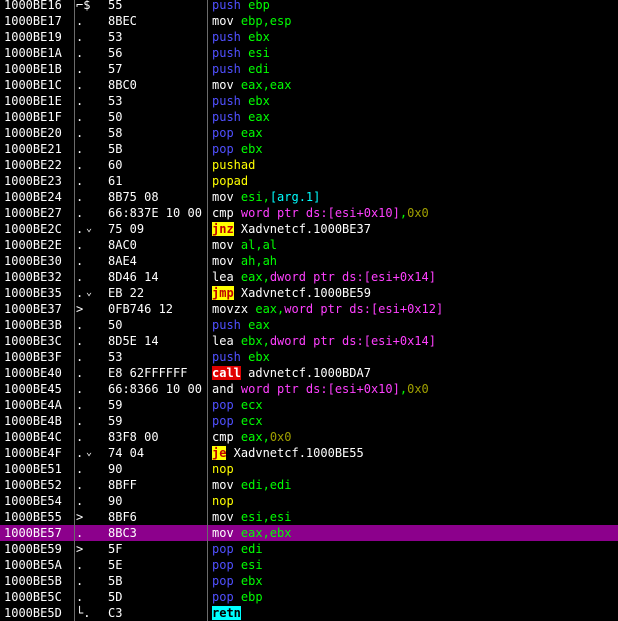 Image resolution: width=618 pixels, height=621 pixels. I want to click on disasm-row: 1000BE3B. 50 push eax, so click(309, 325).